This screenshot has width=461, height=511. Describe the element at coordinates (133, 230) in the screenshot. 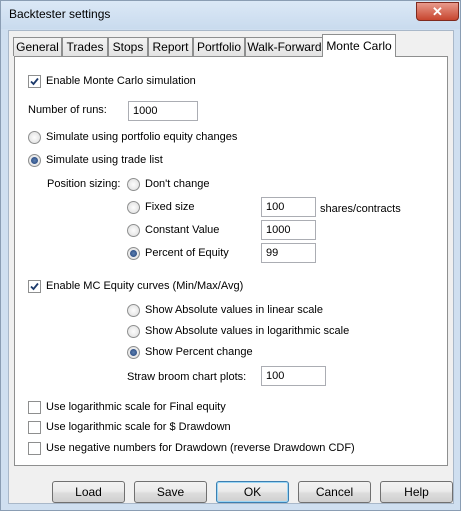

I see `sizing-constant-value-radio` at that location.